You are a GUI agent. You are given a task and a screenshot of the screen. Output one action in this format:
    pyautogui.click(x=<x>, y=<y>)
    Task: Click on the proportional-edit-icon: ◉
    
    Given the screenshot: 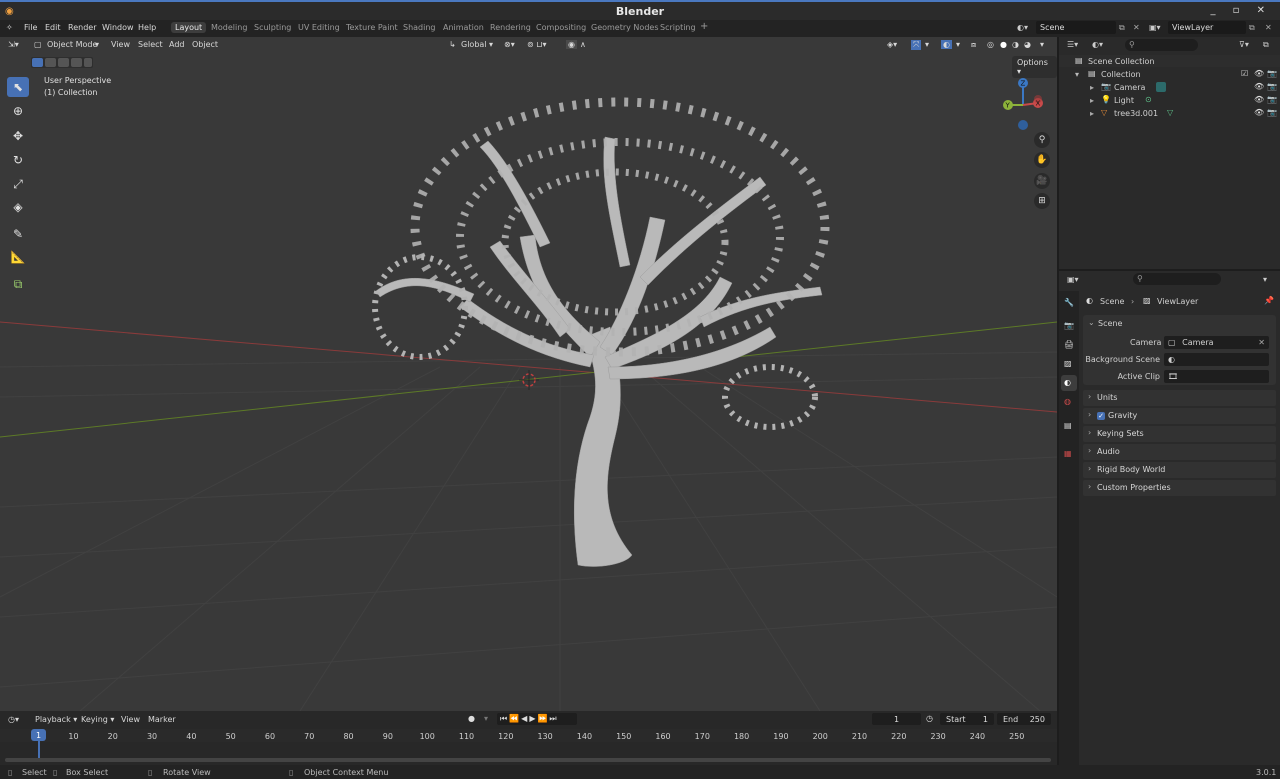 What is the action you would take?
    pyautogui.click(x=571, y=44)
    